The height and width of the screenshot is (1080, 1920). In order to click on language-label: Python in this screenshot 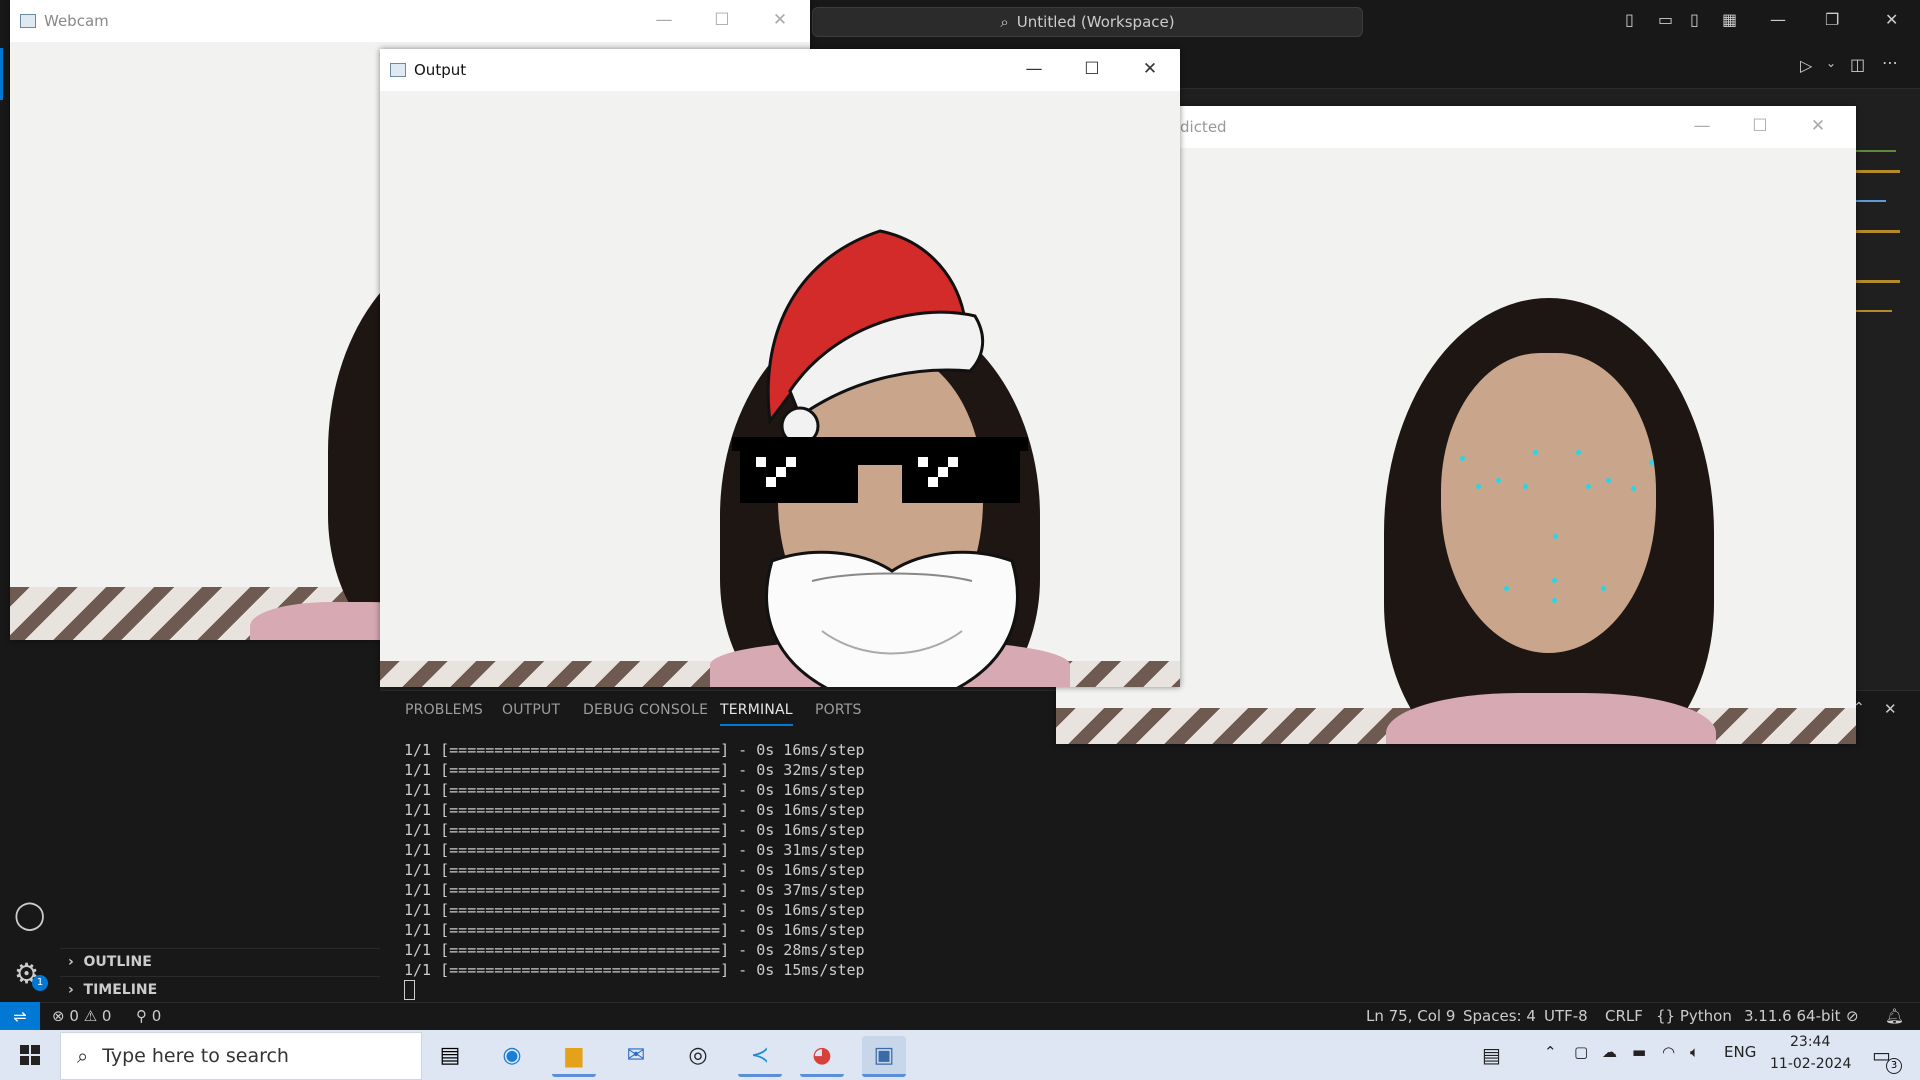, I will do `click(1705, 1016)`.